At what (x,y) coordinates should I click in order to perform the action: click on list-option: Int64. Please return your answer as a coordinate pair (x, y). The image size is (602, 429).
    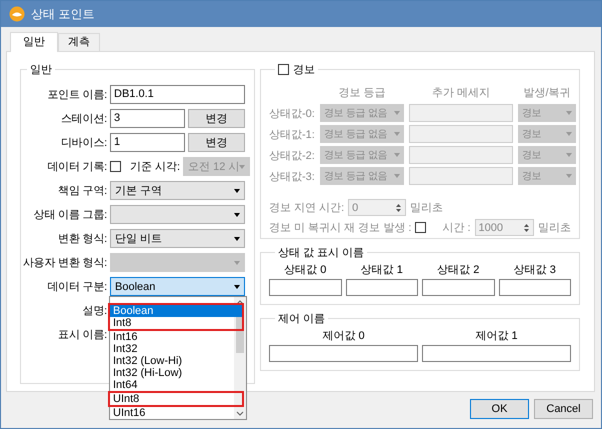
    Looking at the image, I should click on (172, 385).